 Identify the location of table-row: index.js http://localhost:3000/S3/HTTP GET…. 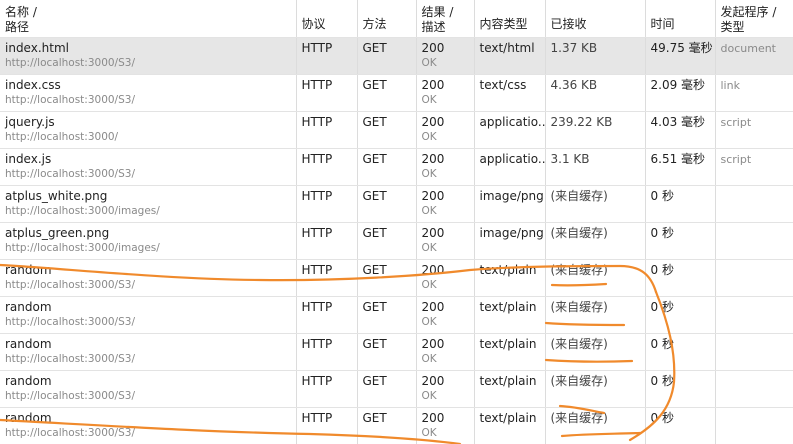
(396, 167).